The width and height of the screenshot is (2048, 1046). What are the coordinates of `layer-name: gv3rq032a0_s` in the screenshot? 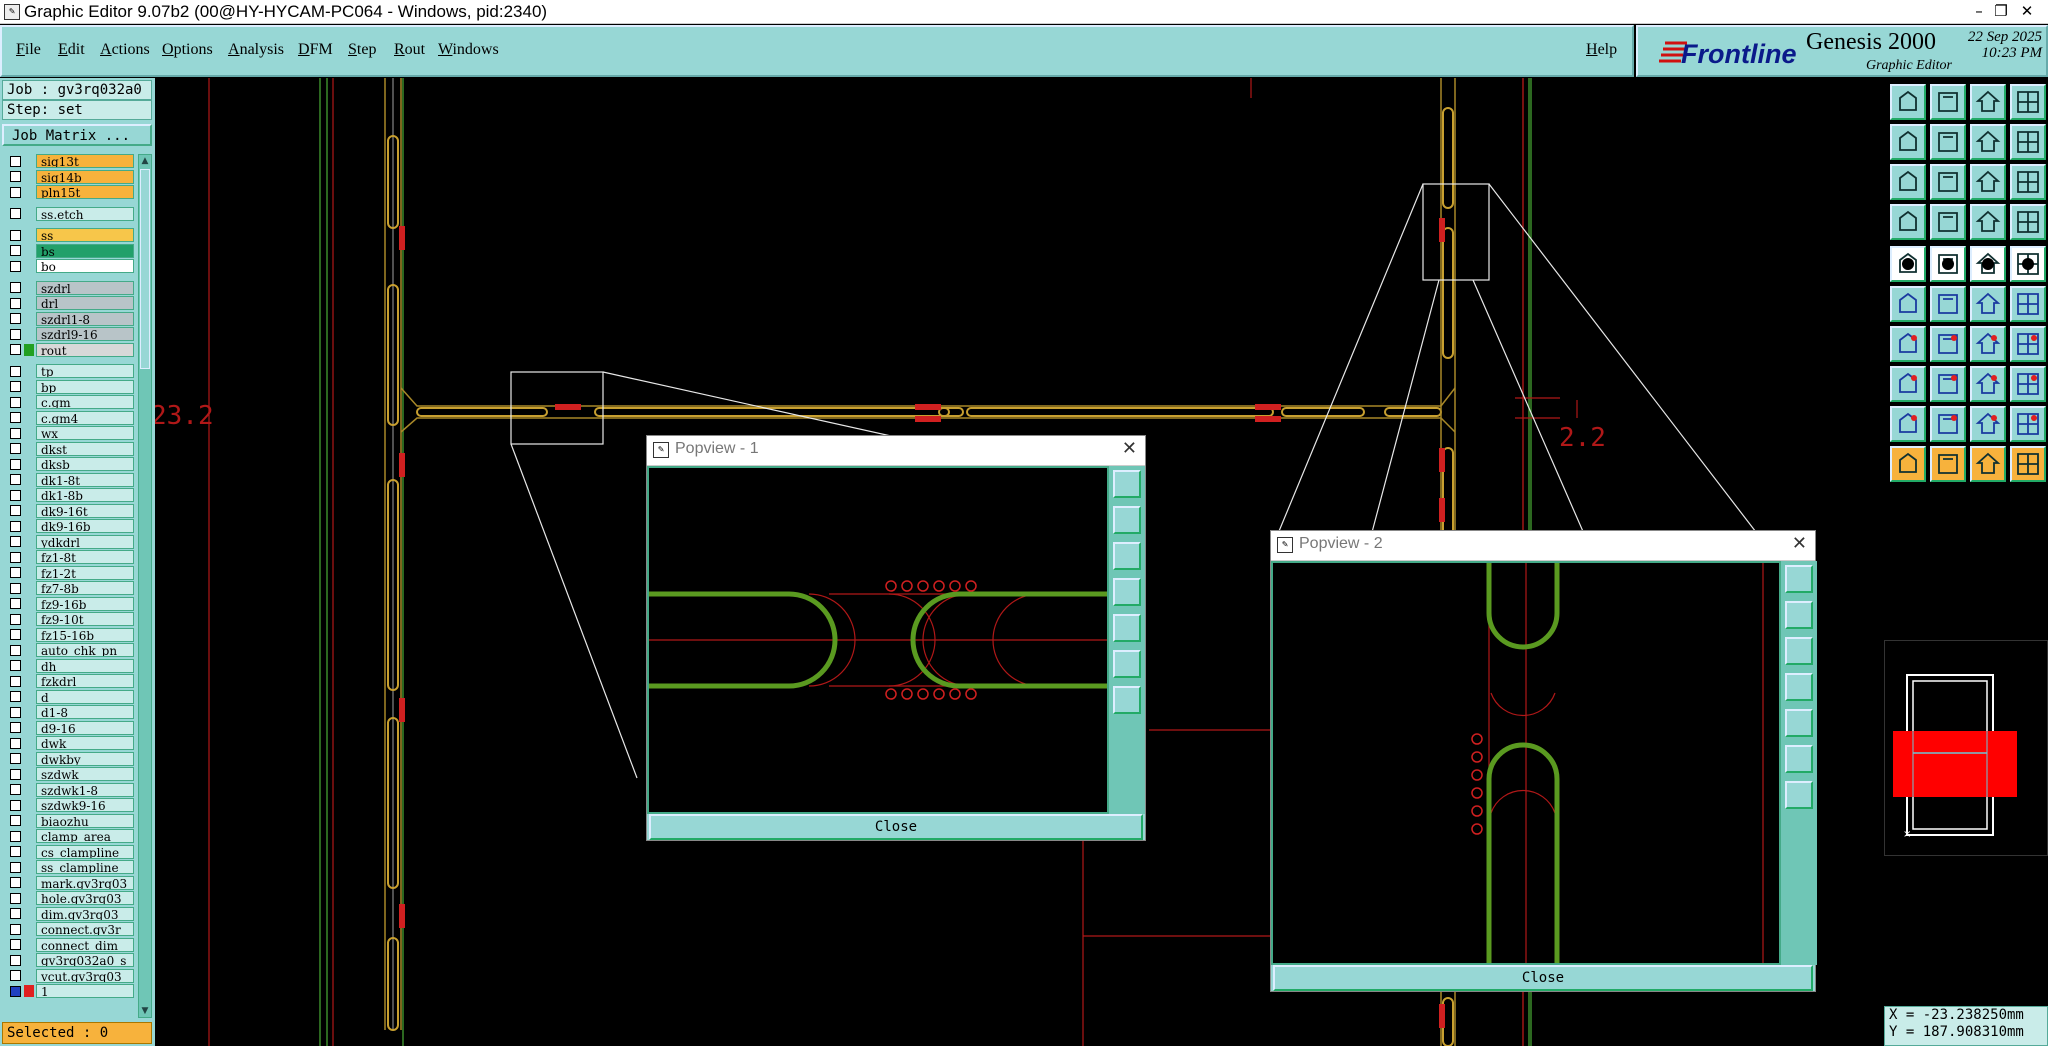 It's located at (85, 960).